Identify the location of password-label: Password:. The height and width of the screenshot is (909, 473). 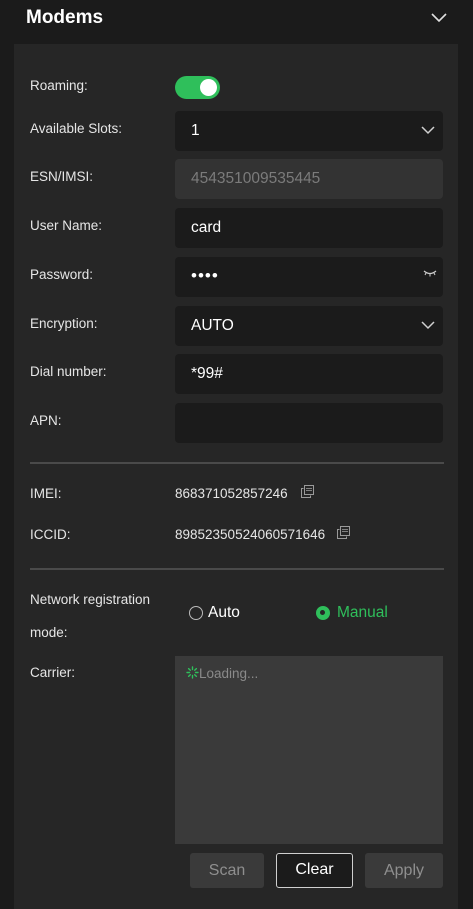
(62, 274).